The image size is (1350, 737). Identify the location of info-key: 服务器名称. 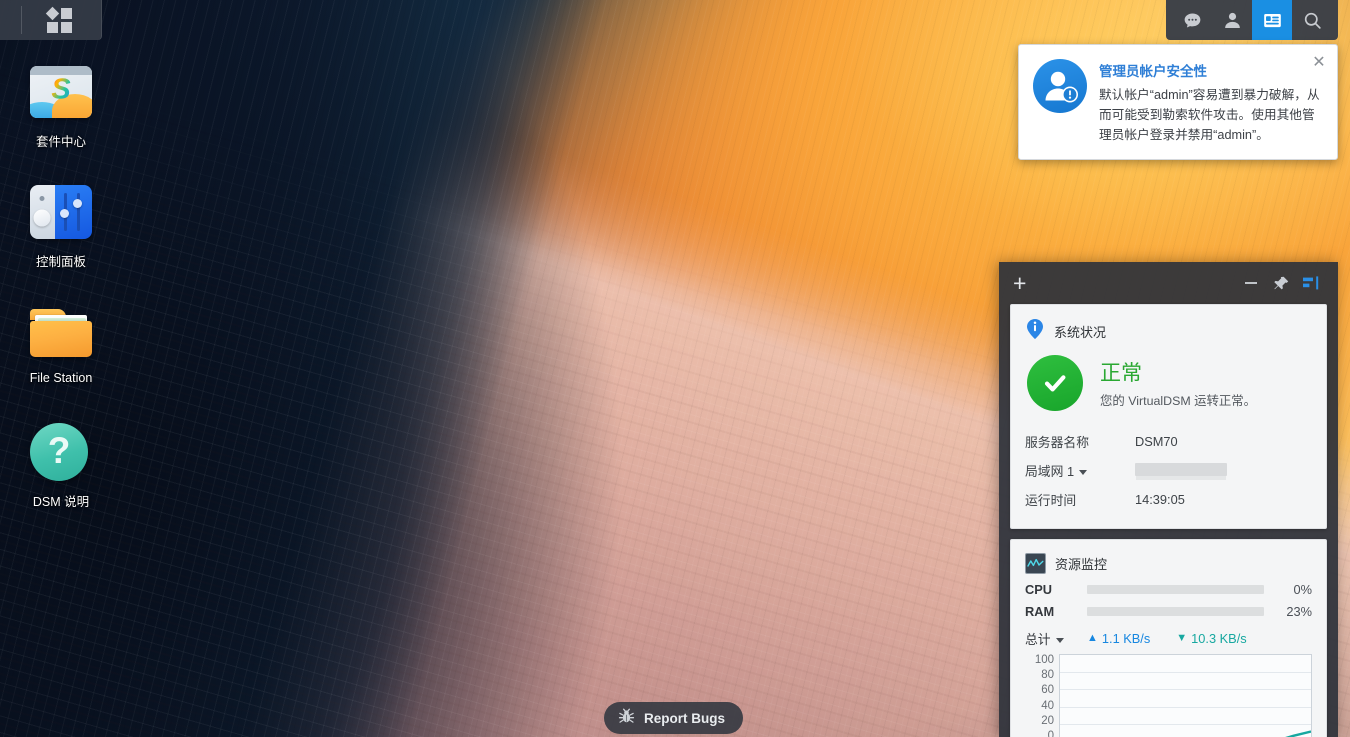
(1057, 442).